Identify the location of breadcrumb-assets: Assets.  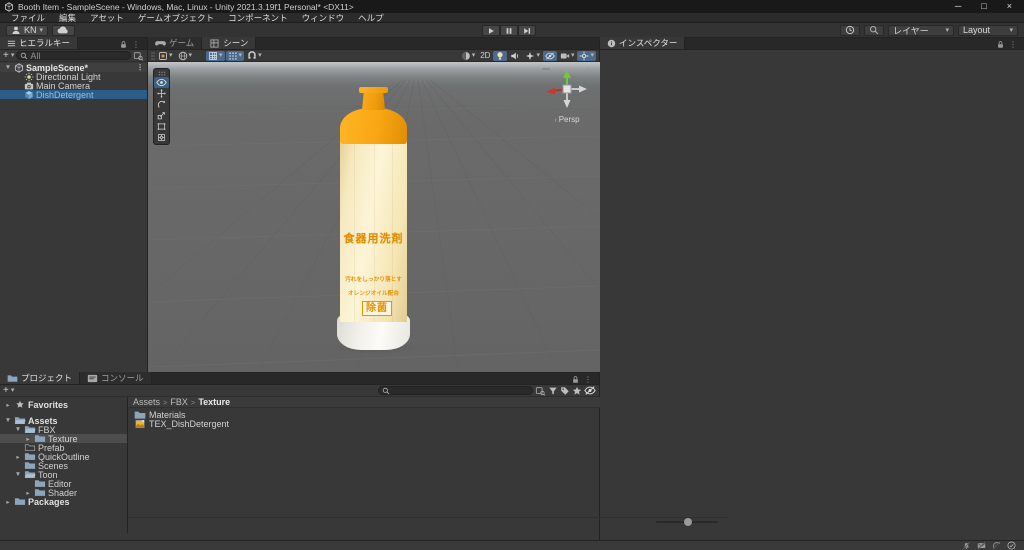
(146, 402).